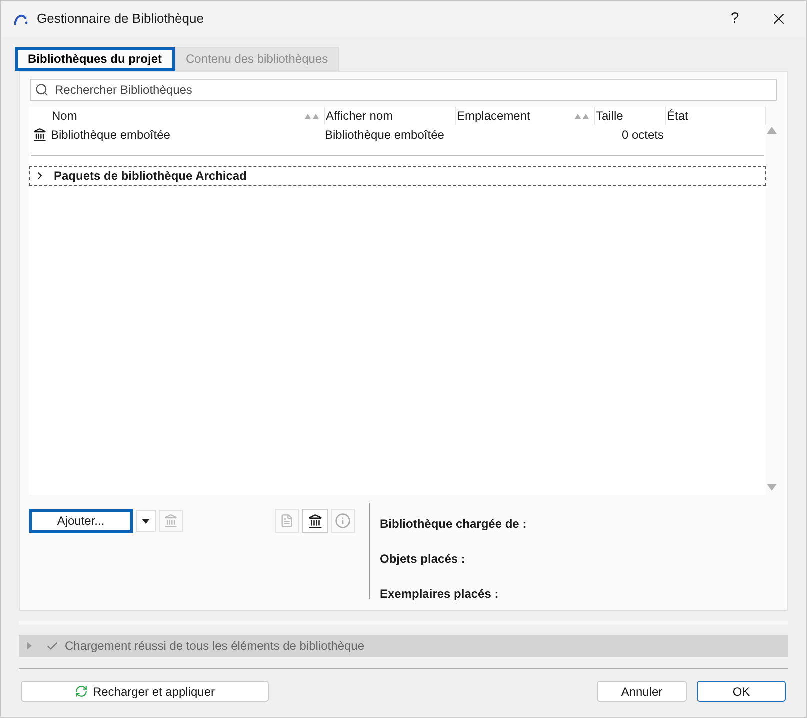  Describe the element at coordinates (735, 19) in the screenshot. I see `help-button: ?` at that location.